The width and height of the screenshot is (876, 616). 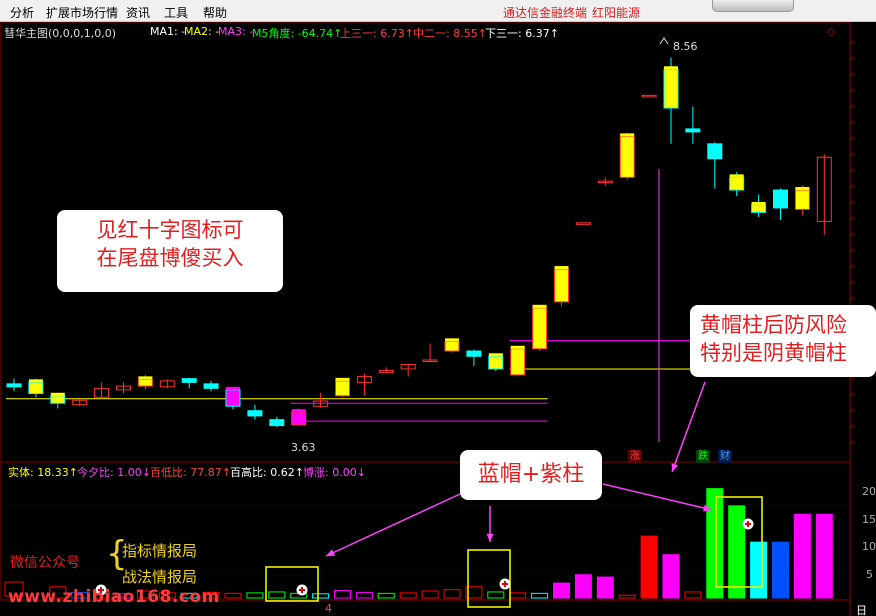 I want to click on m5-angle-readout: M5角度: -64.74↑, so click(x=297, y=33).